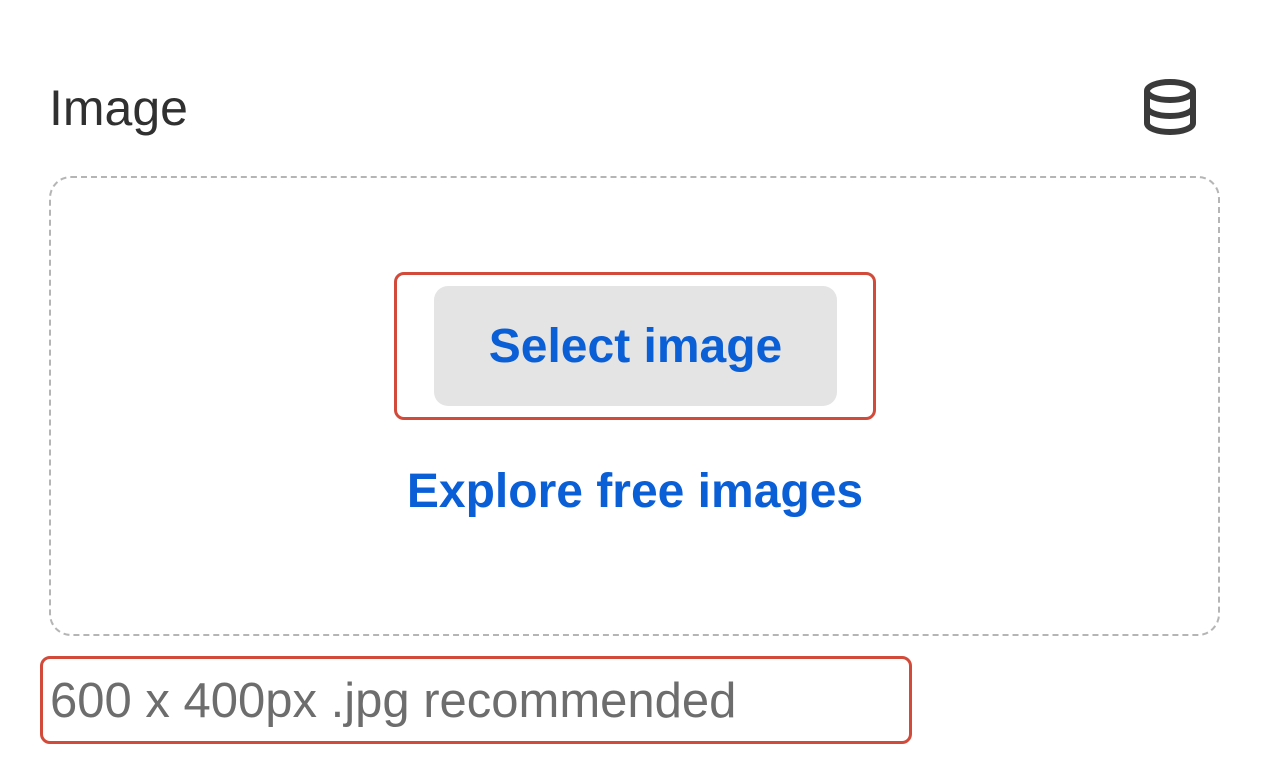  I want to click on highlight-box-hint, so click(476, 700).